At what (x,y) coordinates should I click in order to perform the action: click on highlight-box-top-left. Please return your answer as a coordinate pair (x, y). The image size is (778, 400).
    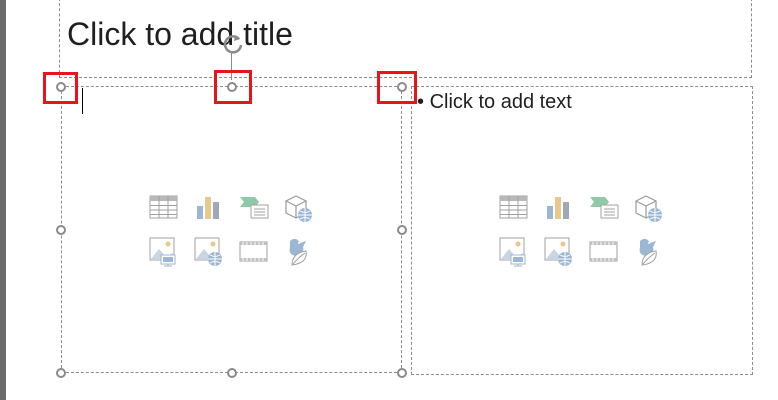
    Looking at the image, I should click on (60, 88).